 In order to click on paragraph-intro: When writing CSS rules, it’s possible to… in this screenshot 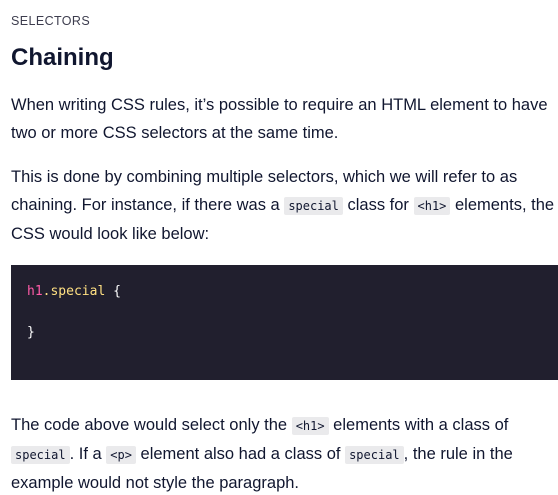, I will do `click(279, 119)`.